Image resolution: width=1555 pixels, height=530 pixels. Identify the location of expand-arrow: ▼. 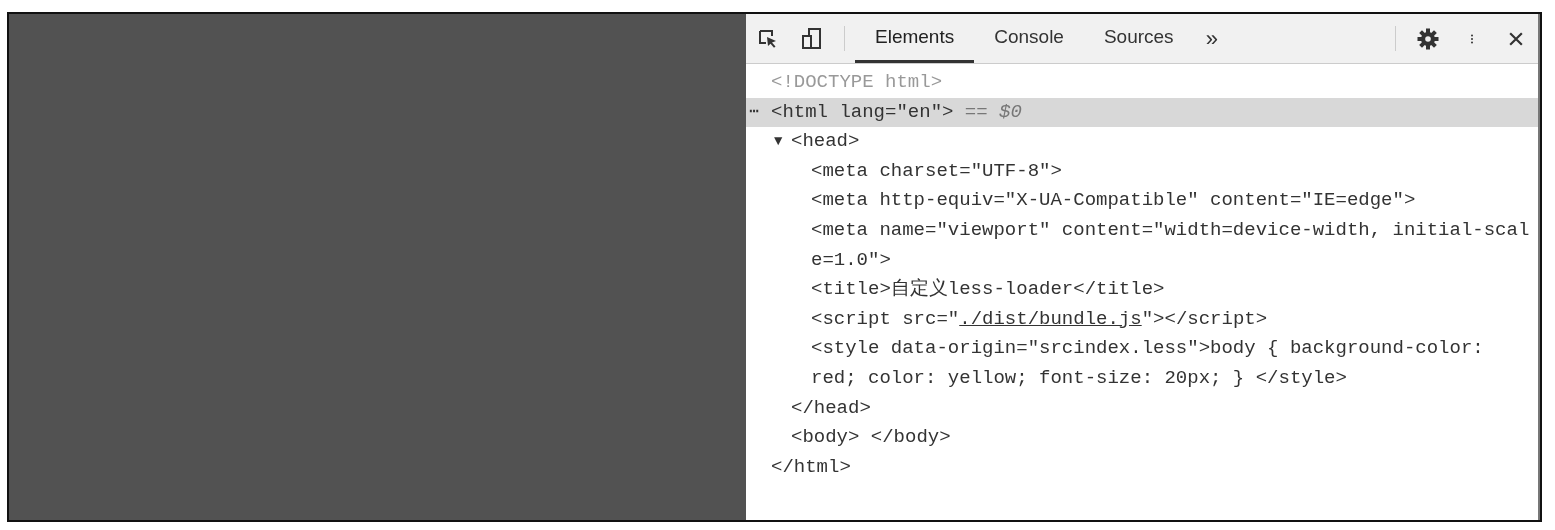
(778, 142).